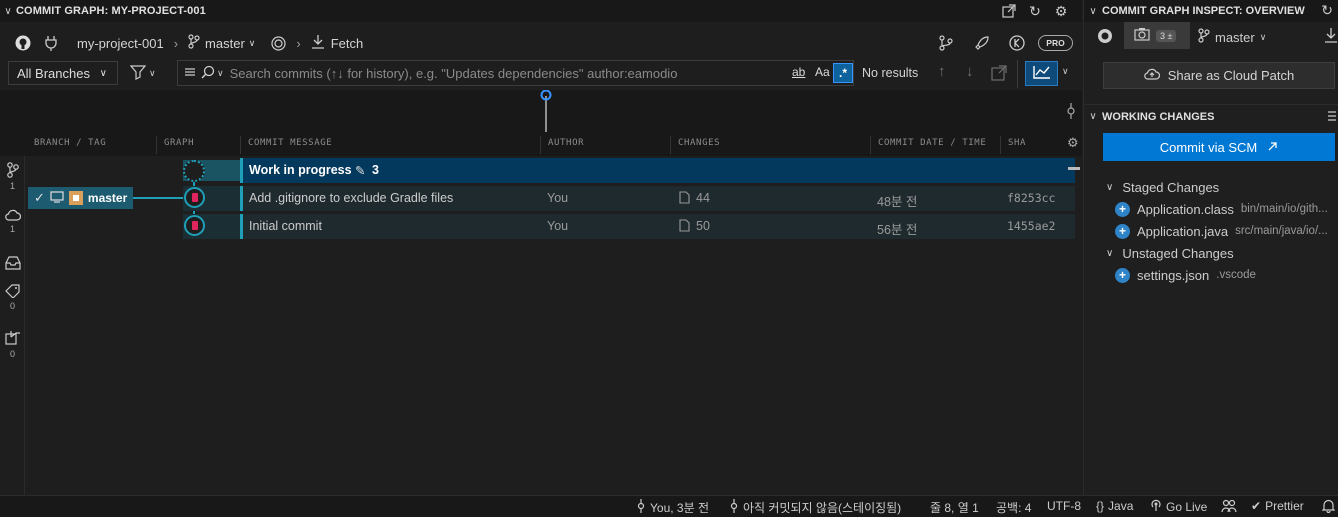 Image resolution: width=1338 pixels, height=517 pixels. What do you see at coordinates (1235, 37) in the screenshot?
I see `inspect-branch-name: master` at bounding box center [1235, 37].